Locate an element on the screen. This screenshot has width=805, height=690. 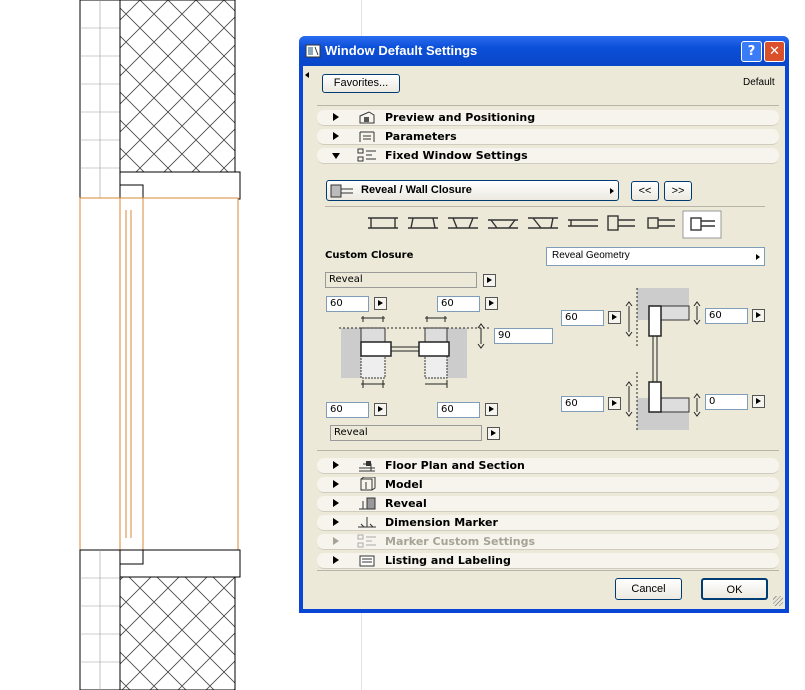
closure-type-8-icon is located at coordinates (661, 223).